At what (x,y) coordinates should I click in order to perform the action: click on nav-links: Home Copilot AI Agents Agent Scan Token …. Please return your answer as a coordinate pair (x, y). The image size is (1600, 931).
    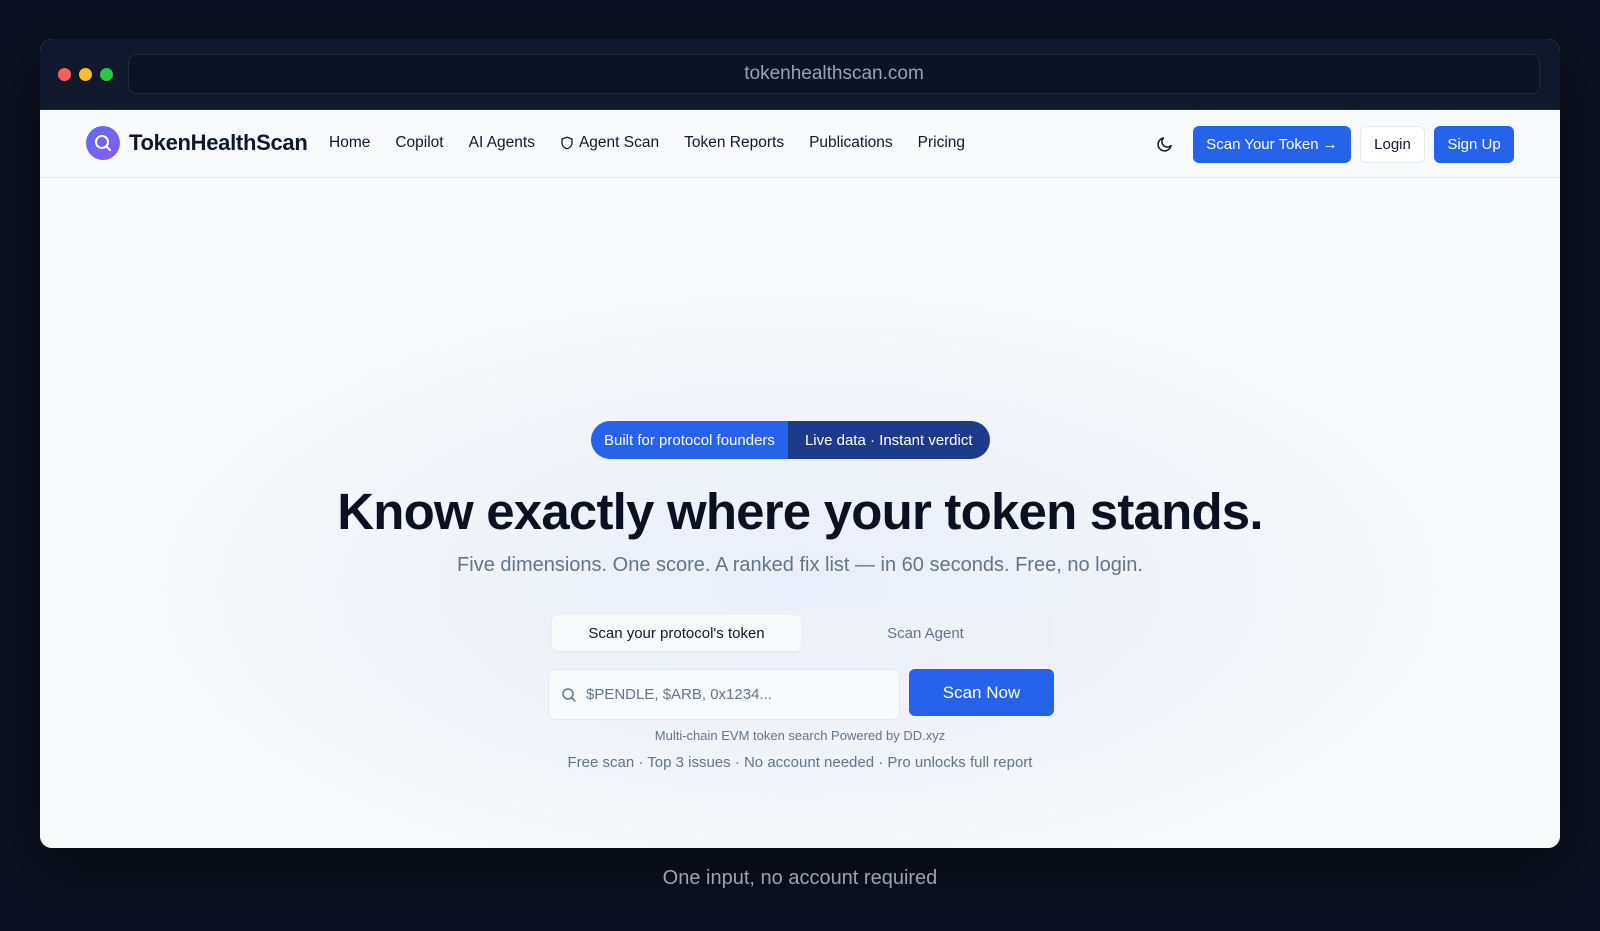
    Looking at the image, I should click on (659, 143).